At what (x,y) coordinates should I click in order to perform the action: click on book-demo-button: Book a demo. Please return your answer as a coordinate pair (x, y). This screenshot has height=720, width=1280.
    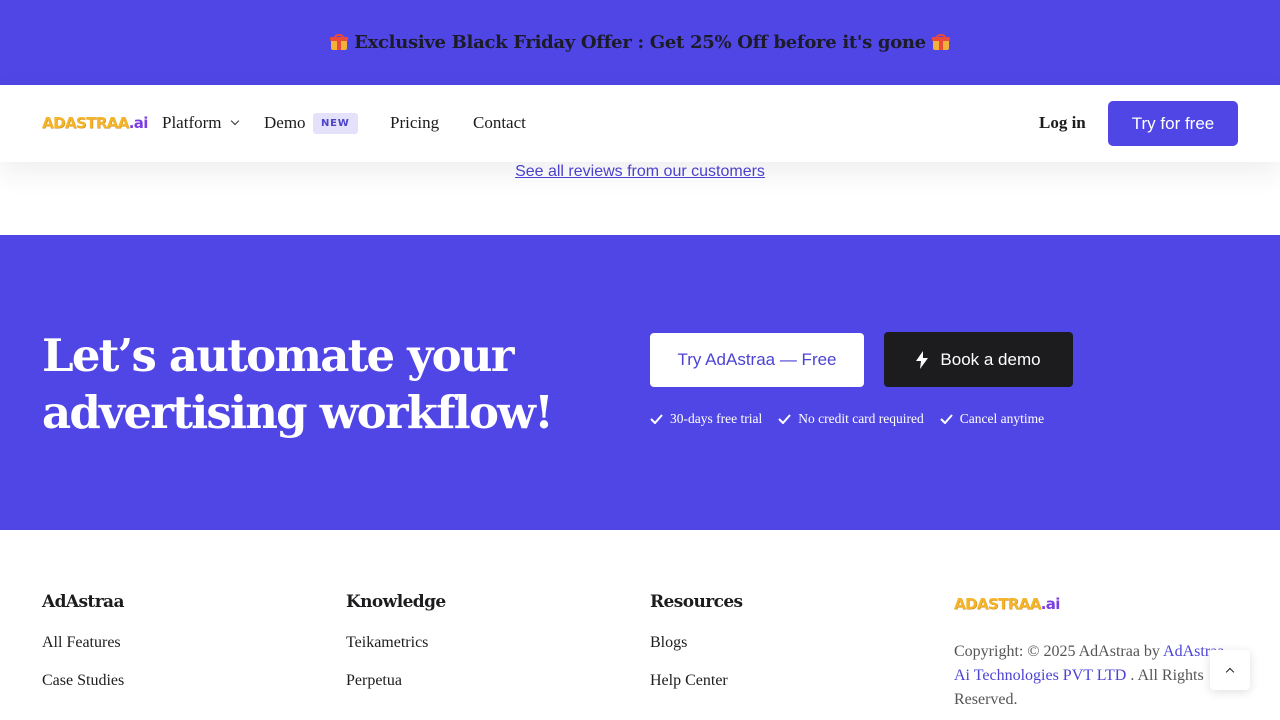
    Looking at the image, I should click on (978, 359).